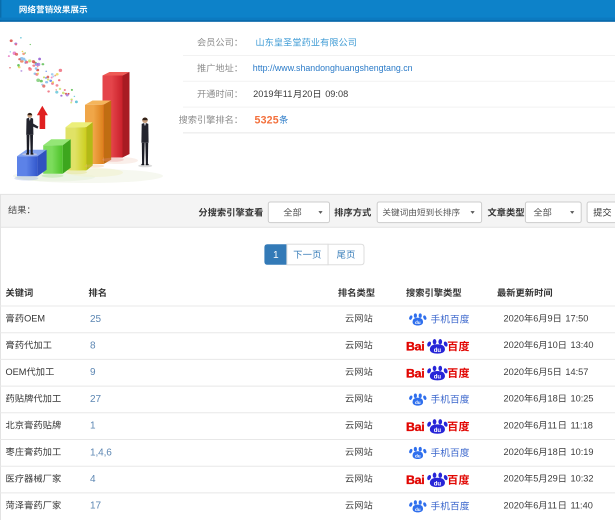  What do you see at coordinates (576, 372) in the screenshot?
I see `svg-text: 14:57` at bounding box center [576, 372].